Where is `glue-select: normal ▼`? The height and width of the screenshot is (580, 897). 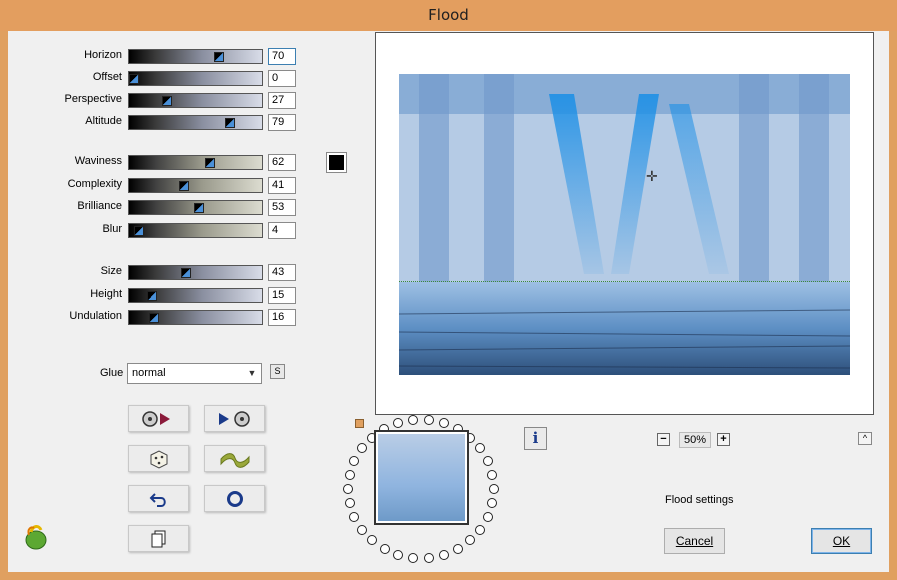 glue-select: normal ▼ is located at coordinates (194, 373).